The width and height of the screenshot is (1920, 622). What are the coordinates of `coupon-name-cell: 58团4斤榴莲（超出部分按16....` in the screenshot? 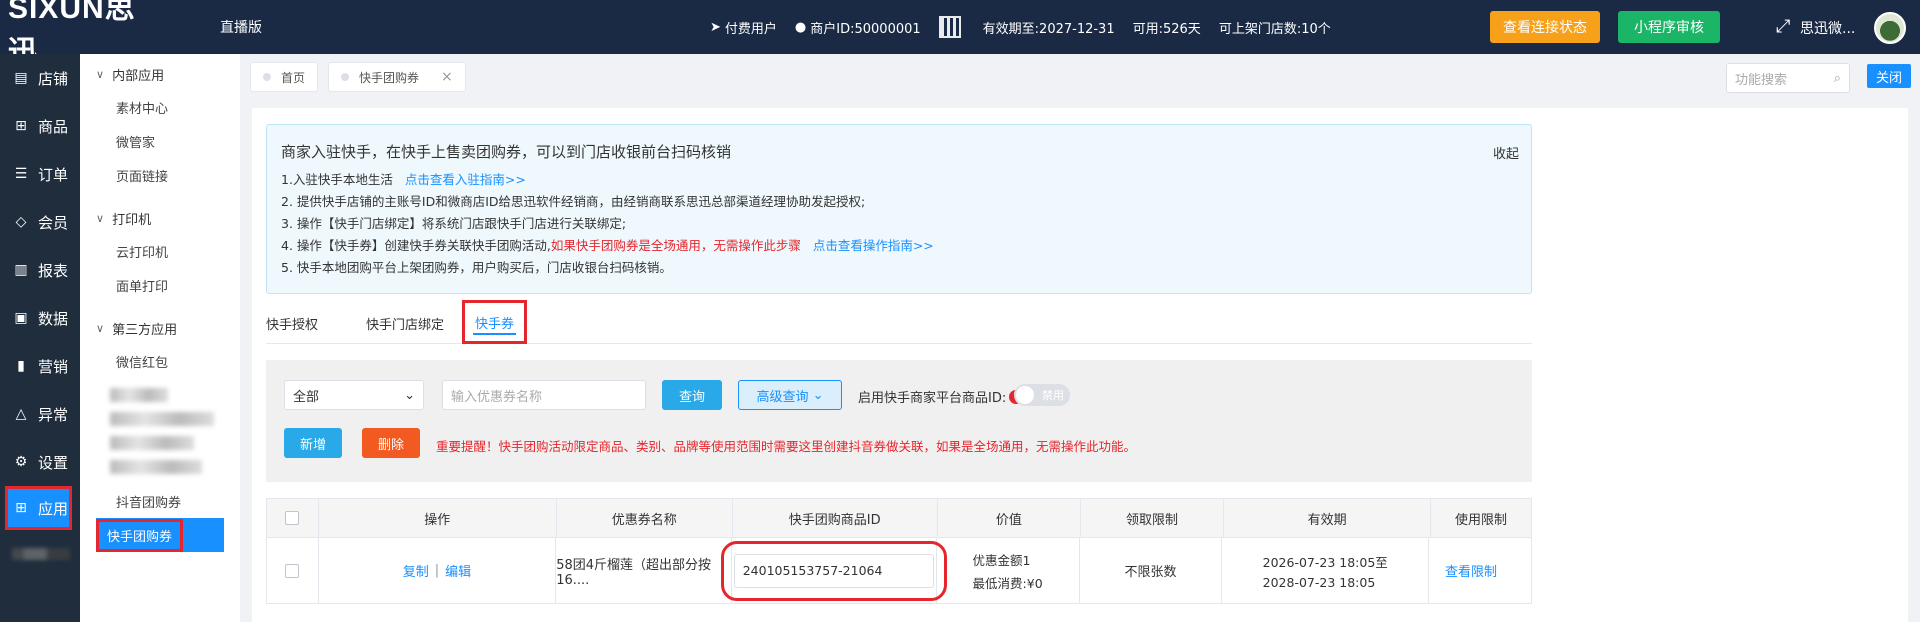 It's located at (644, 570).